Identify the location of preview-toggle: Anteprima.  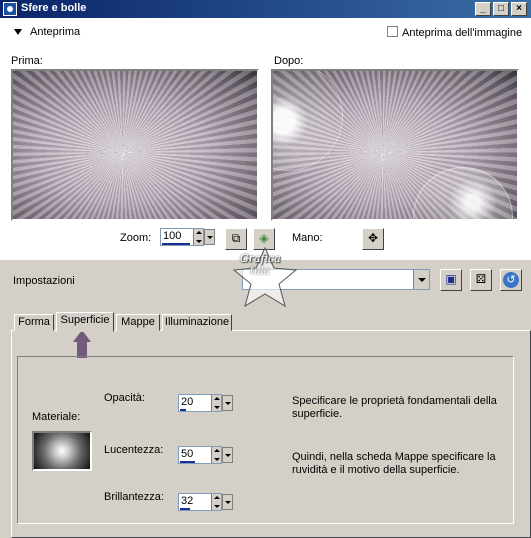
(47, 32).